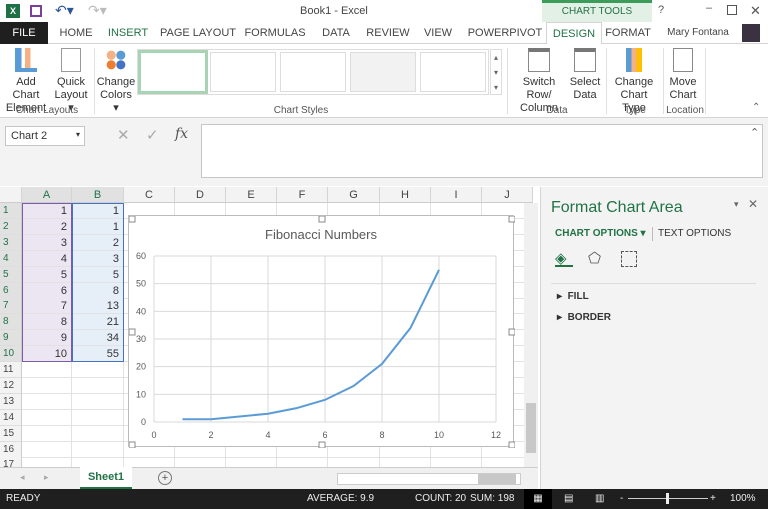 Image resolution: width=768 pixels, height=509 pixels. What do you see at coordinates (732, 10) in the screenshot?
I see `maximize-icon` at bounding box center [732, 10].